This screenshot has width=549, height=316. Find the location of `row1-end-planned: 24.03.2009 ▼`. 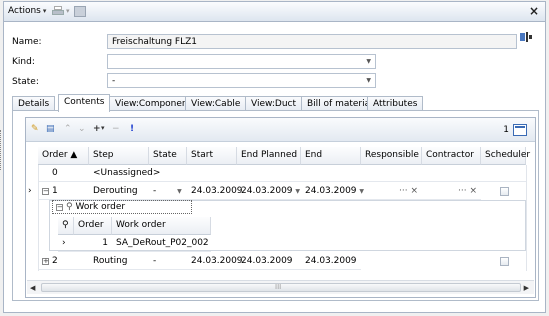

row1-end-planned: 24.03.2009 ▼ is located at coordinates (269, 191).